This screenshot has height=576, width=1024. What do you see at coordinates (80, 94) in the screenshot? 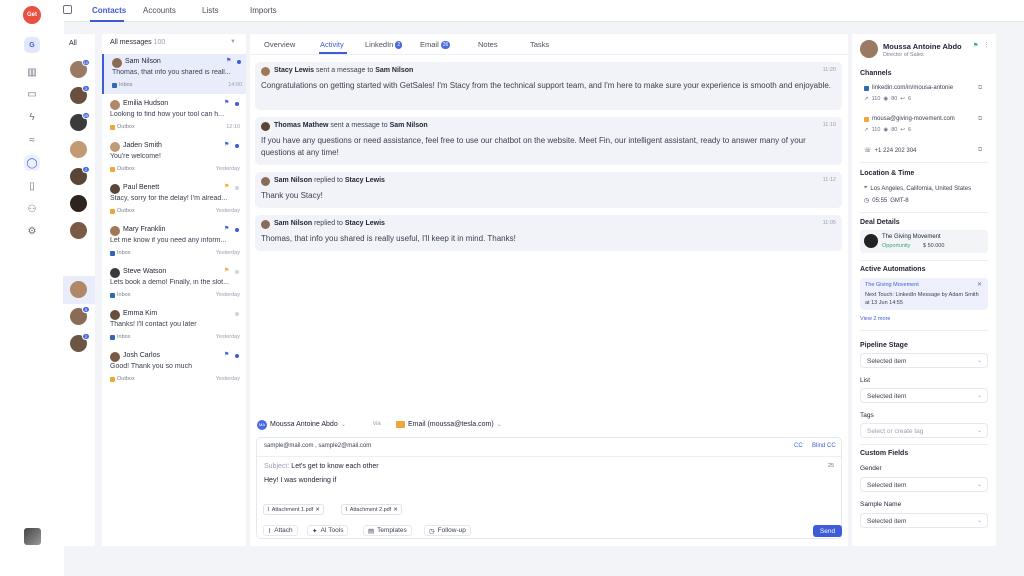
I see `avatar: 3` at bounding box center [80, 94].